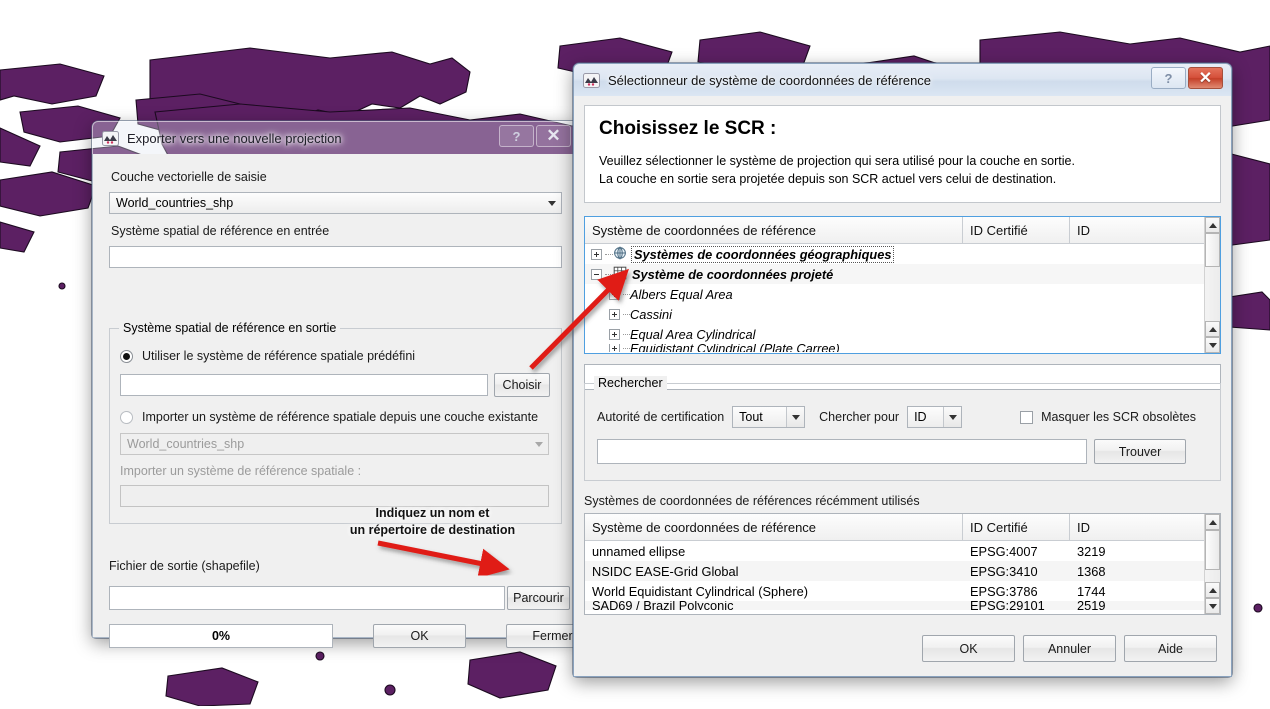 The height and width of the screenshot is (709, 1270). Describe the element at coordinates (1205, 78) in the screenshot. I see `close-icon-2: ✕` at that location.